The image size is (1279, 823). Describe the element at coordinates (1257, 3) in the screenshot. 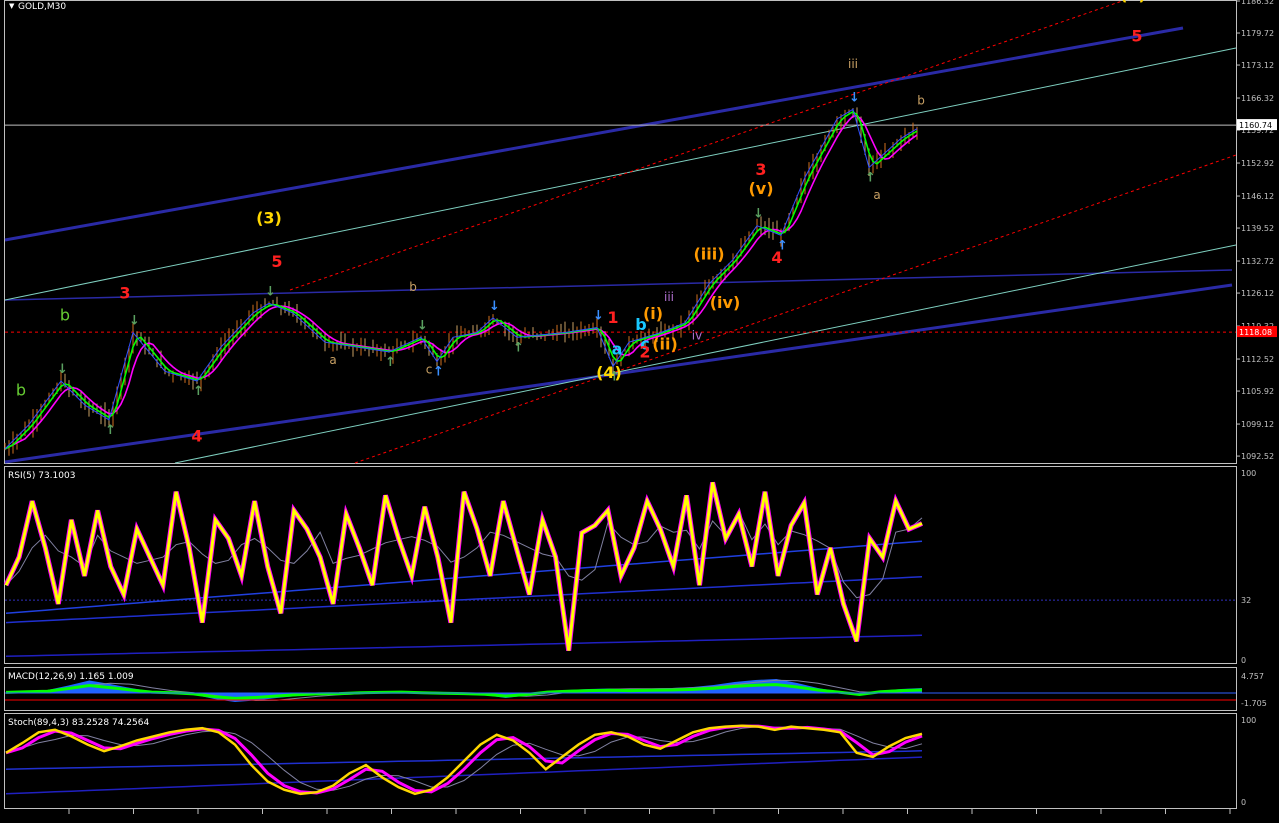

I see `price-tick-label: 1186.32` at that location.